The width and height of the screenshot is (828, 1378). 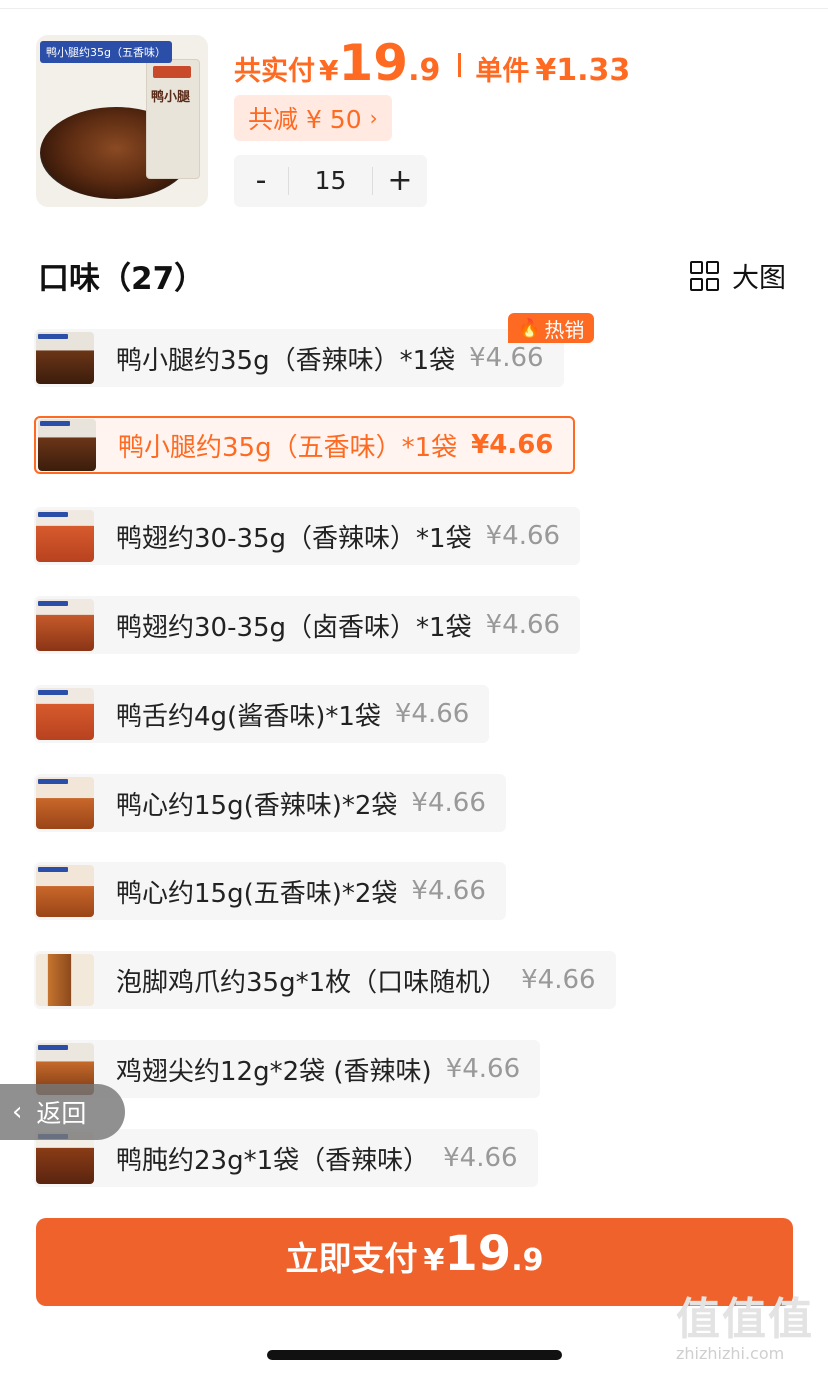 What do you see at coordinates (172, 72) in the screenshot?
I see `brand-logo` at bounding box center [172, 72].